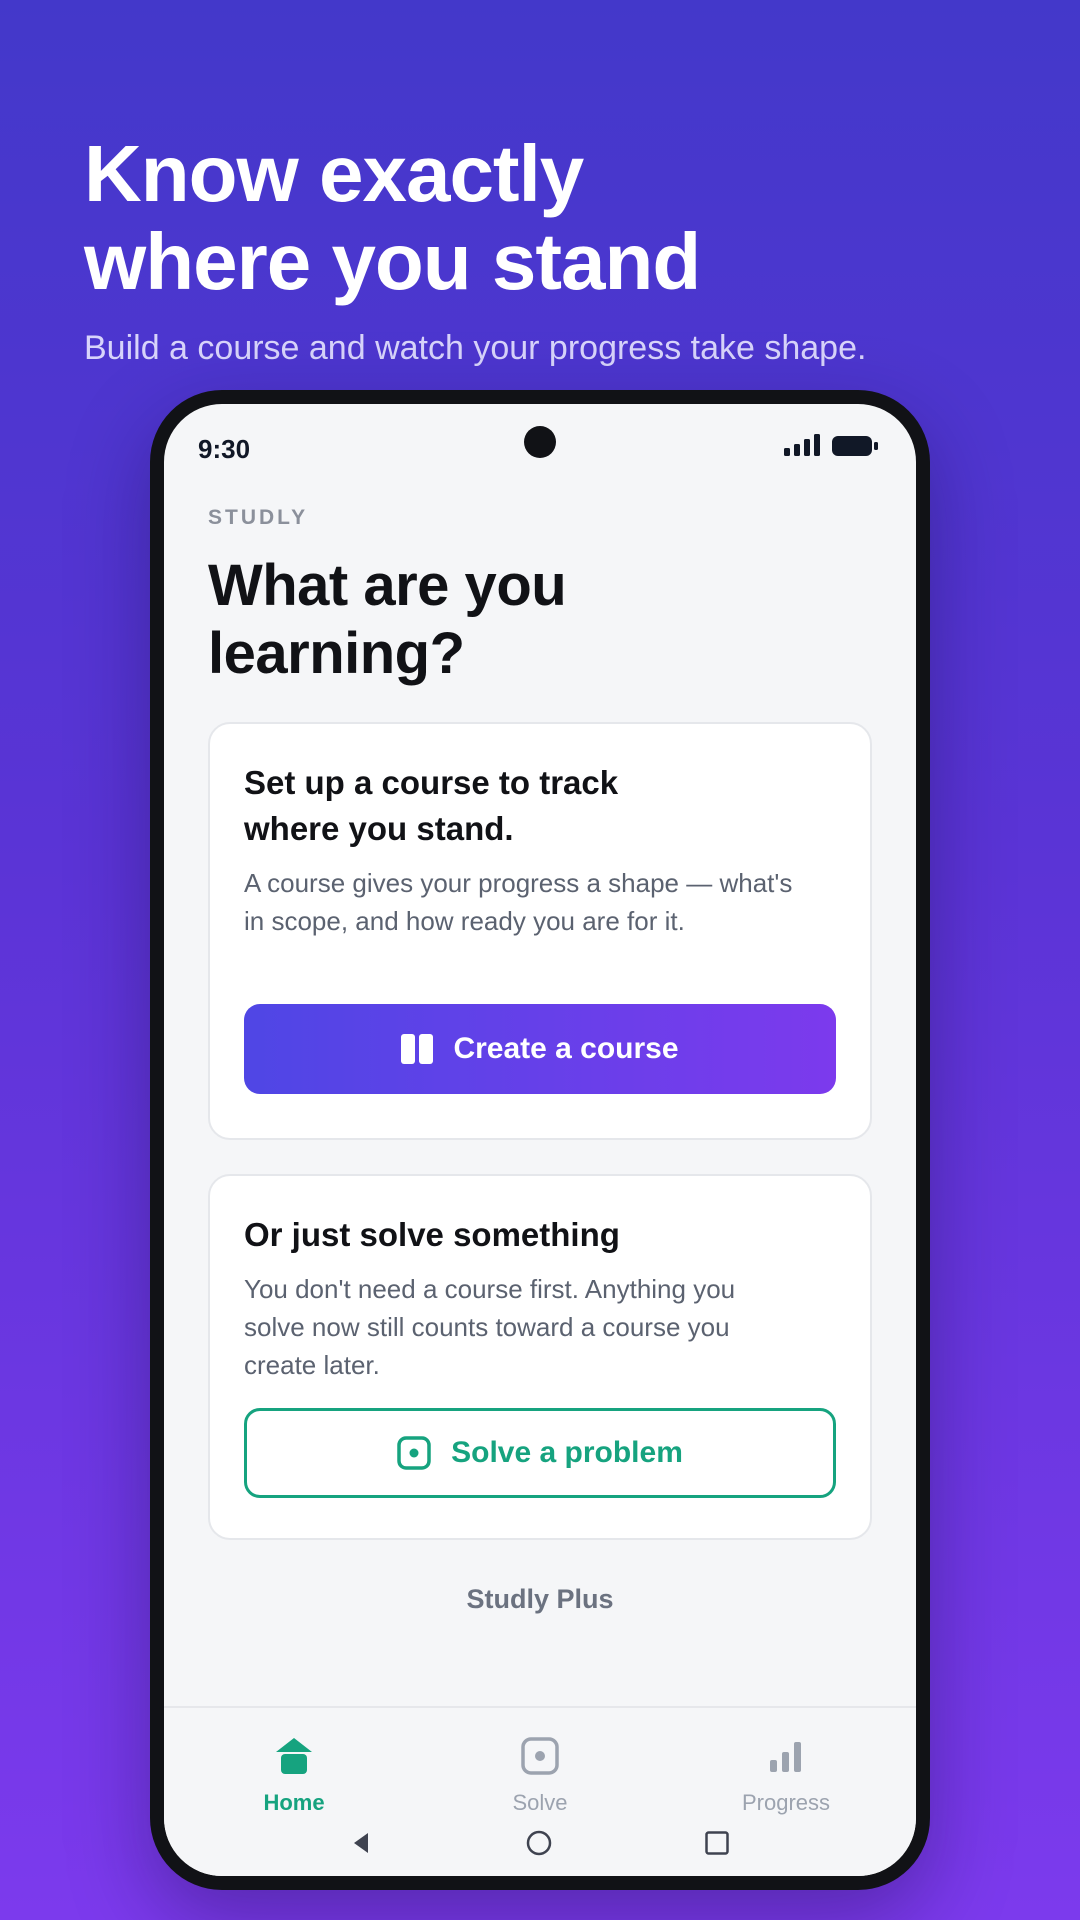 The height and width of the screenshot is (1920, 1080). I want to click on create-course-button: Create a course, so click(540, 1049).